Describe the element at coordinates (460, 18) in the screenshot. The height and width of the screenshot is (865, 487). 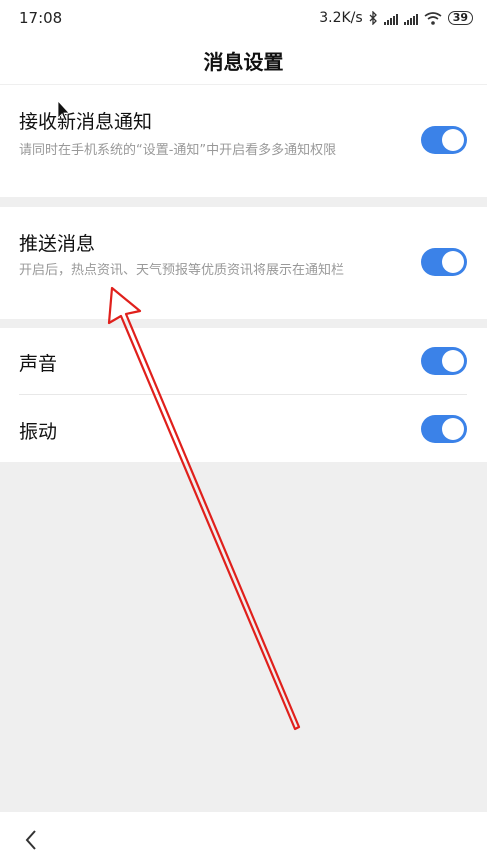
I see `battery-icon: 39` at that location.